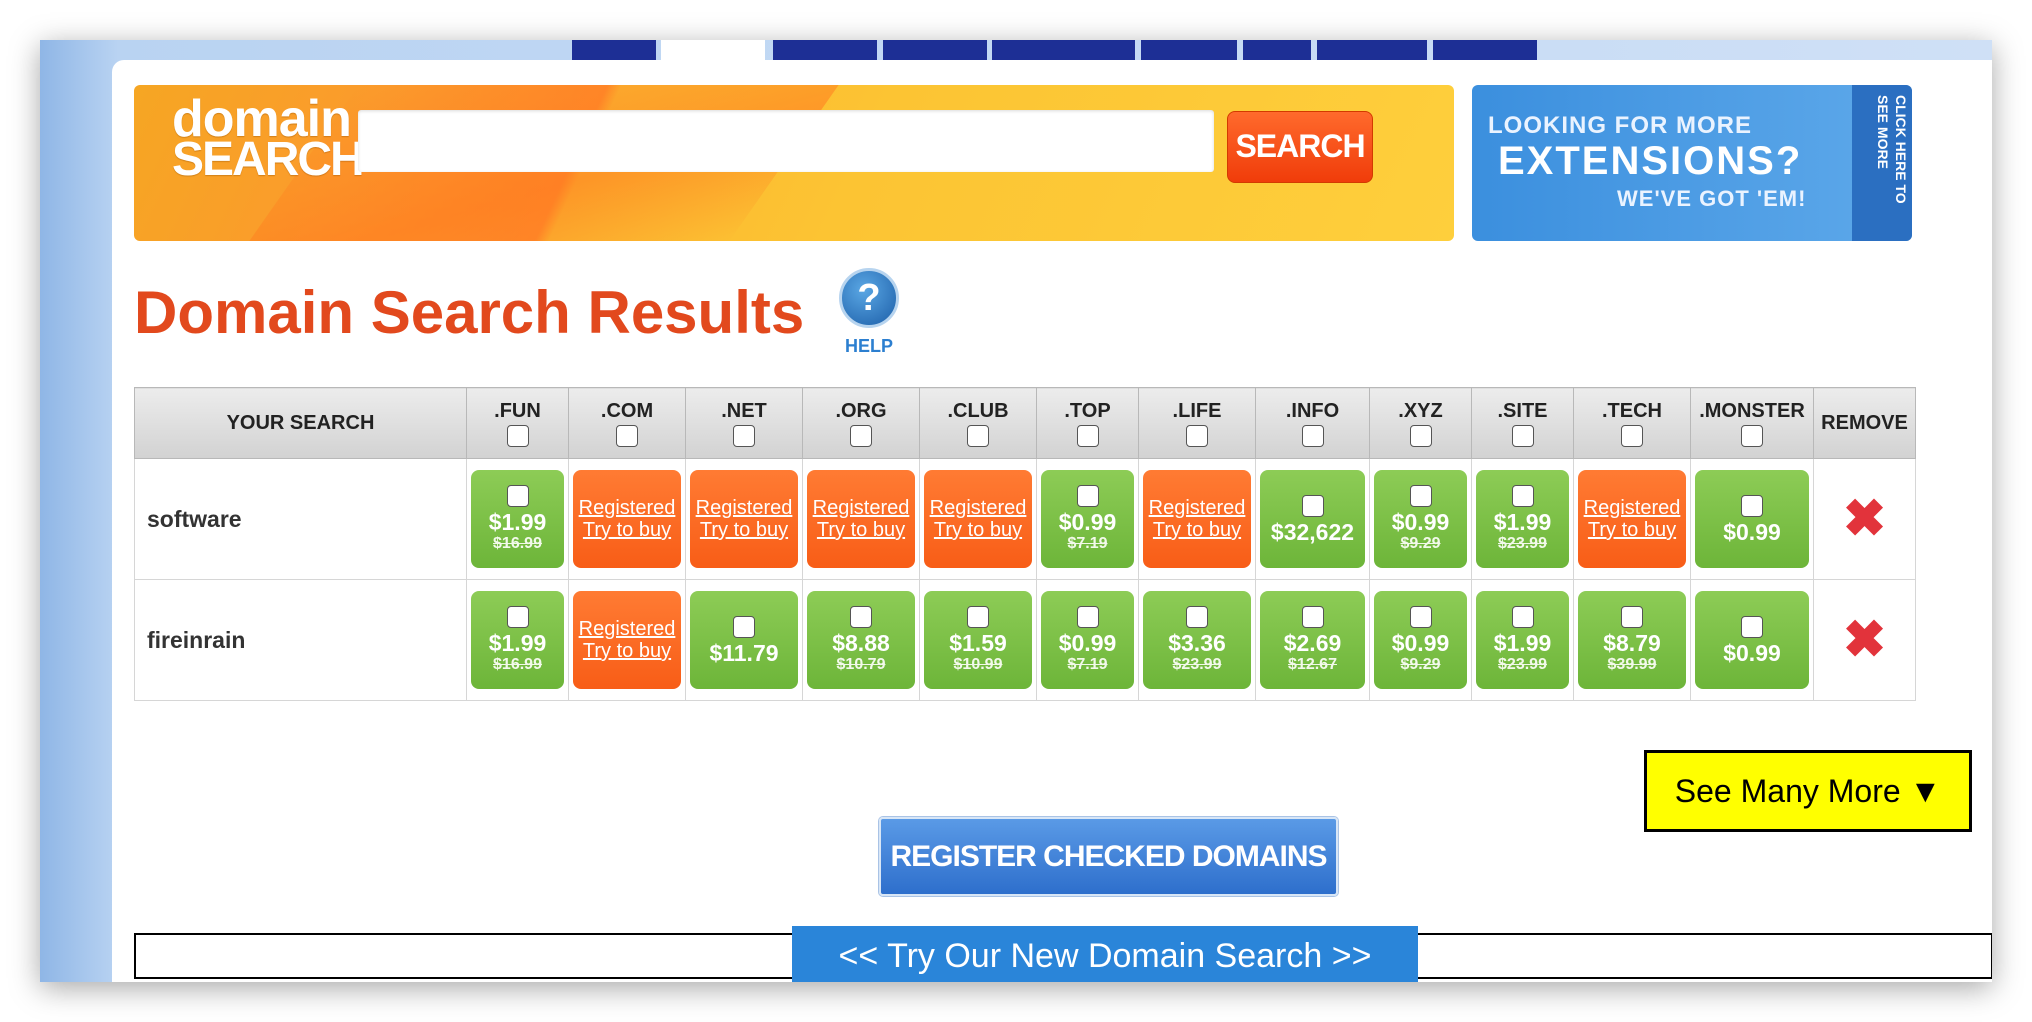 This screenshot has width=2032, height=1022. I want to click on header-tld-info-select-all-checkbox, so click(1312, 435).